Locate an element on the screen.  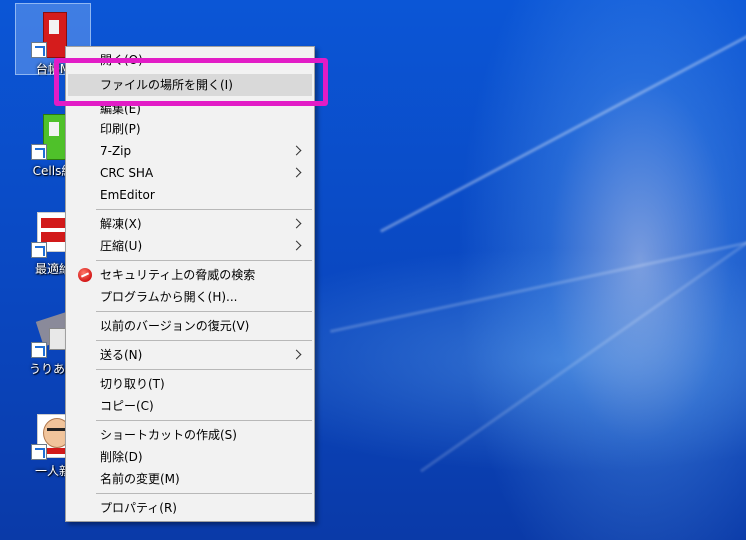
menu-item-security-scan: セキュリティ上の脅威の検索 is located at coordinates (190, 275).